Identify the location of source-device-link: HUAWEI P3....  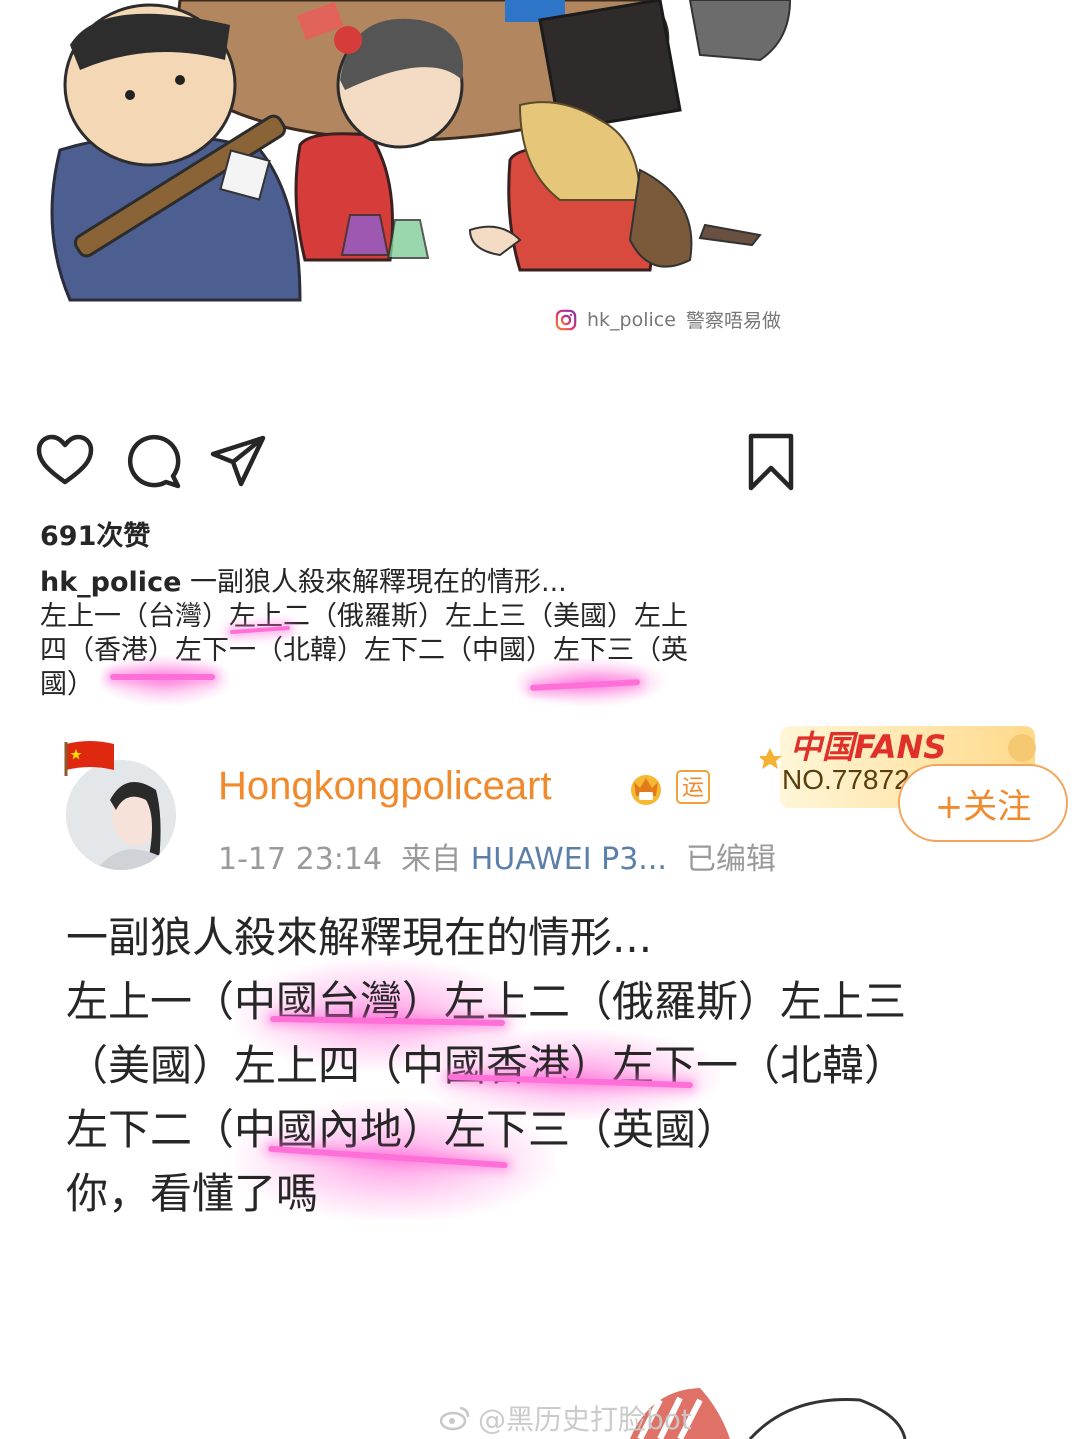
(569, 859).